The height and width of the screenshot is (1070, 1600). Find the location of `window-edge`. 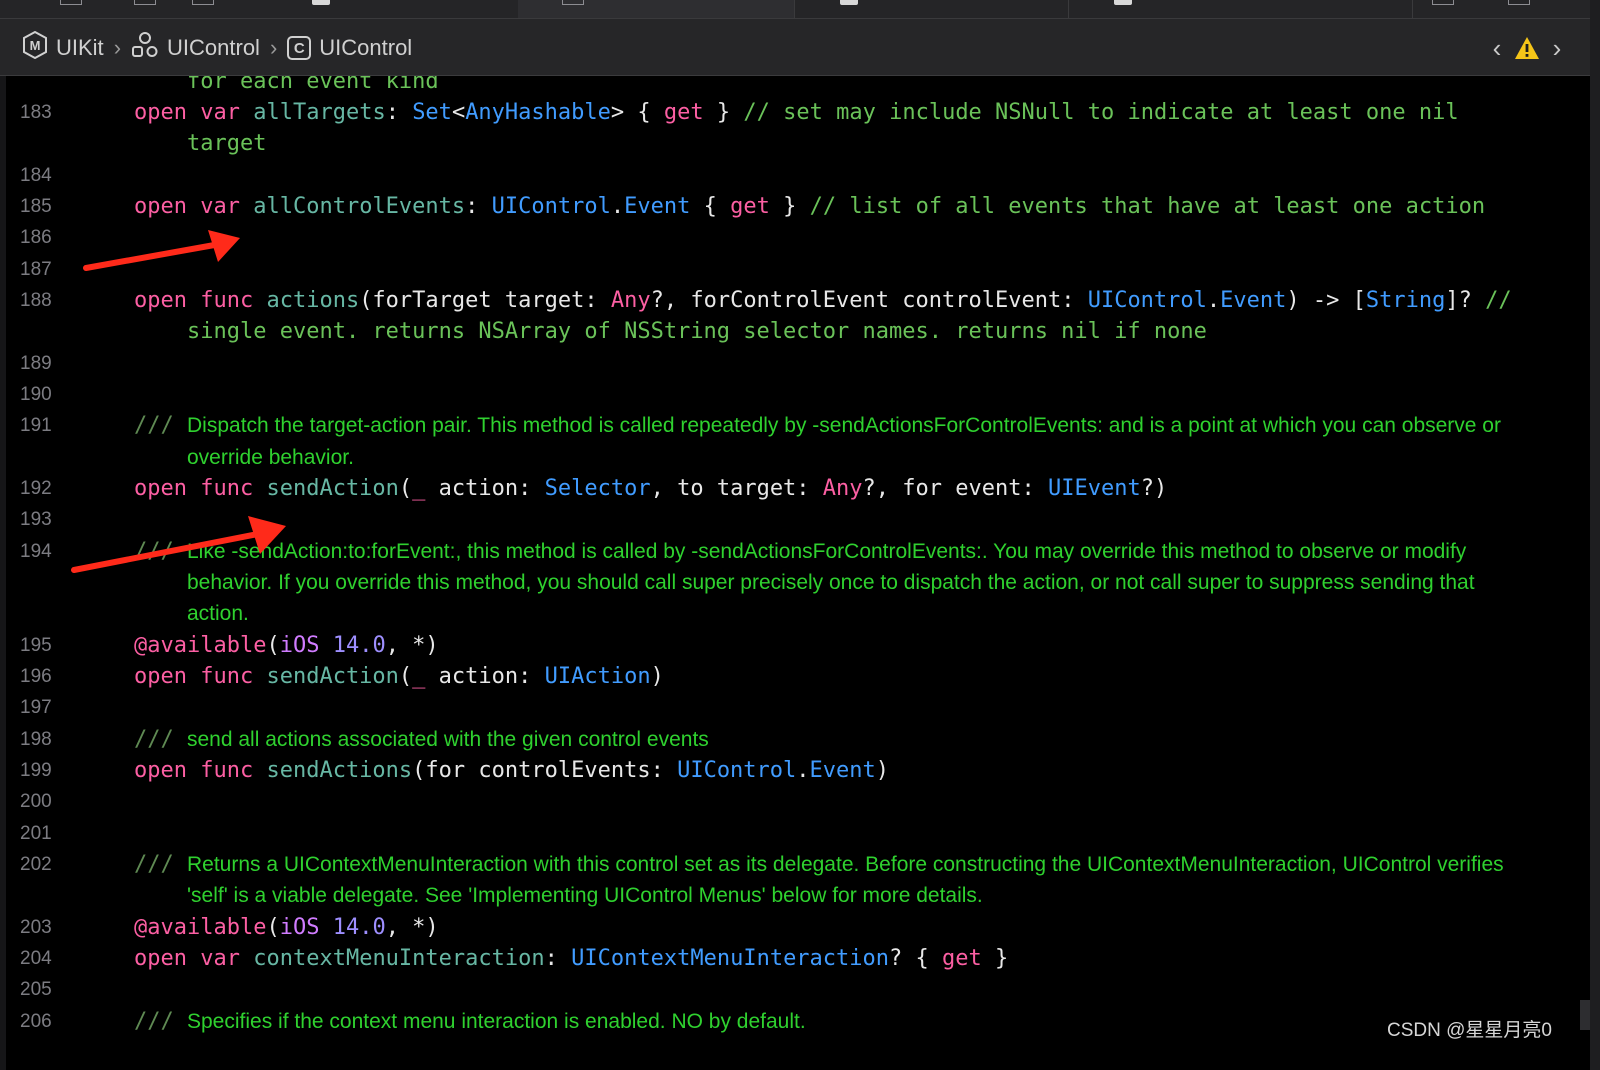

window-edge is located at coordinates (1595, 535).